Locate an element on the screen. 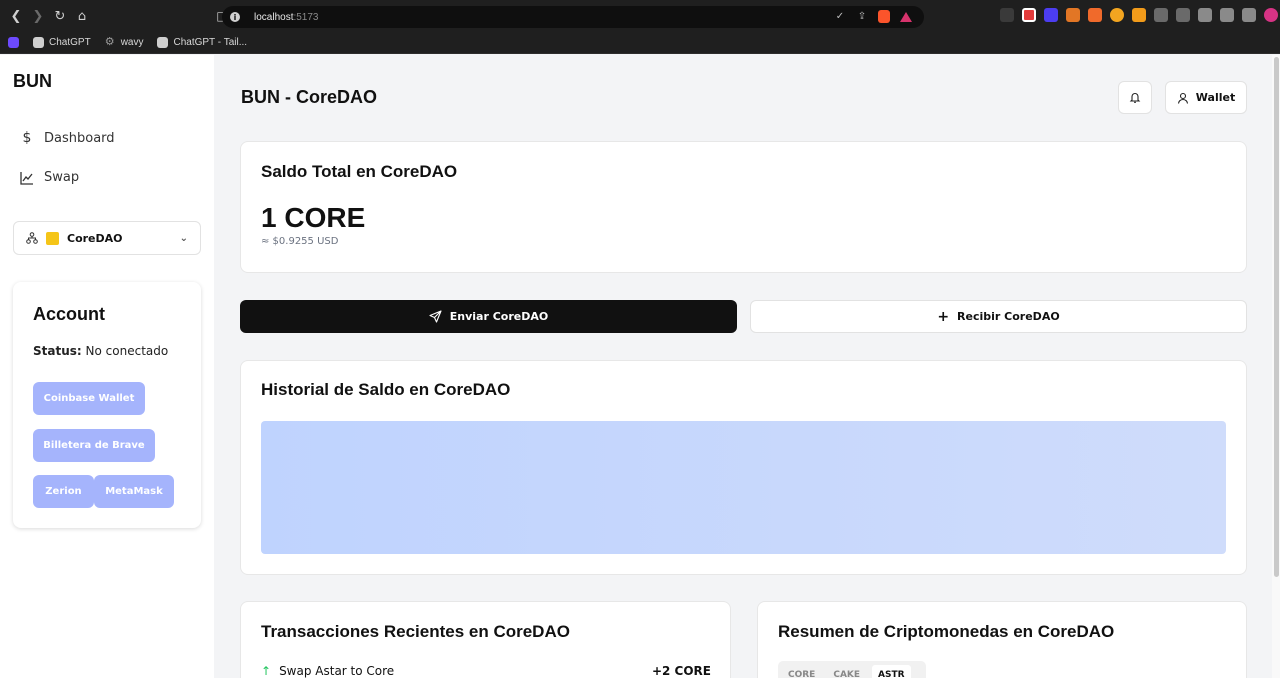 Image resolution: width=1280 pixels, height=678 pixels. tab-core: CORE is located at coordinates (801, 671).